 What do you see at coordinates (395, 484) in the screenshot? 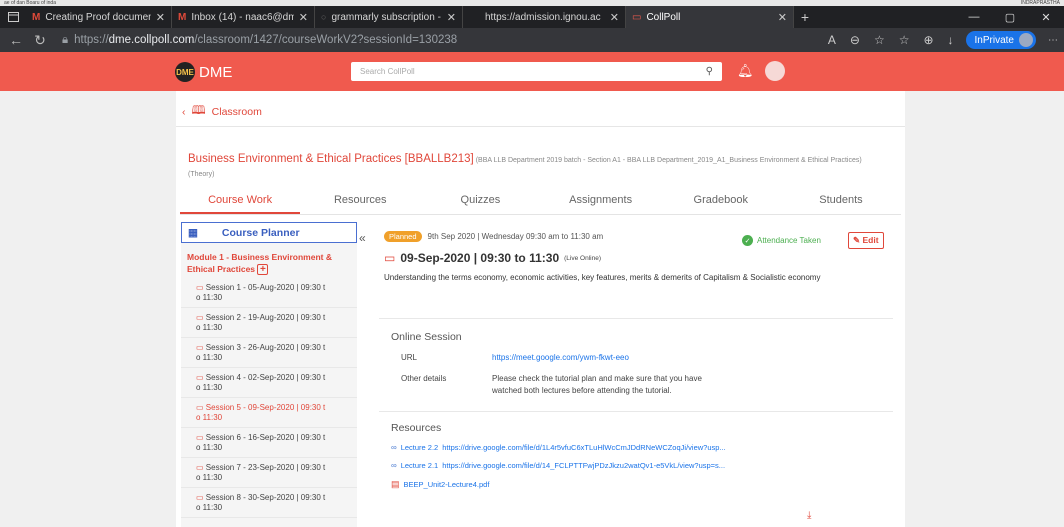
I see `pdf-icon: ▤` at bounding box center [395, 484].